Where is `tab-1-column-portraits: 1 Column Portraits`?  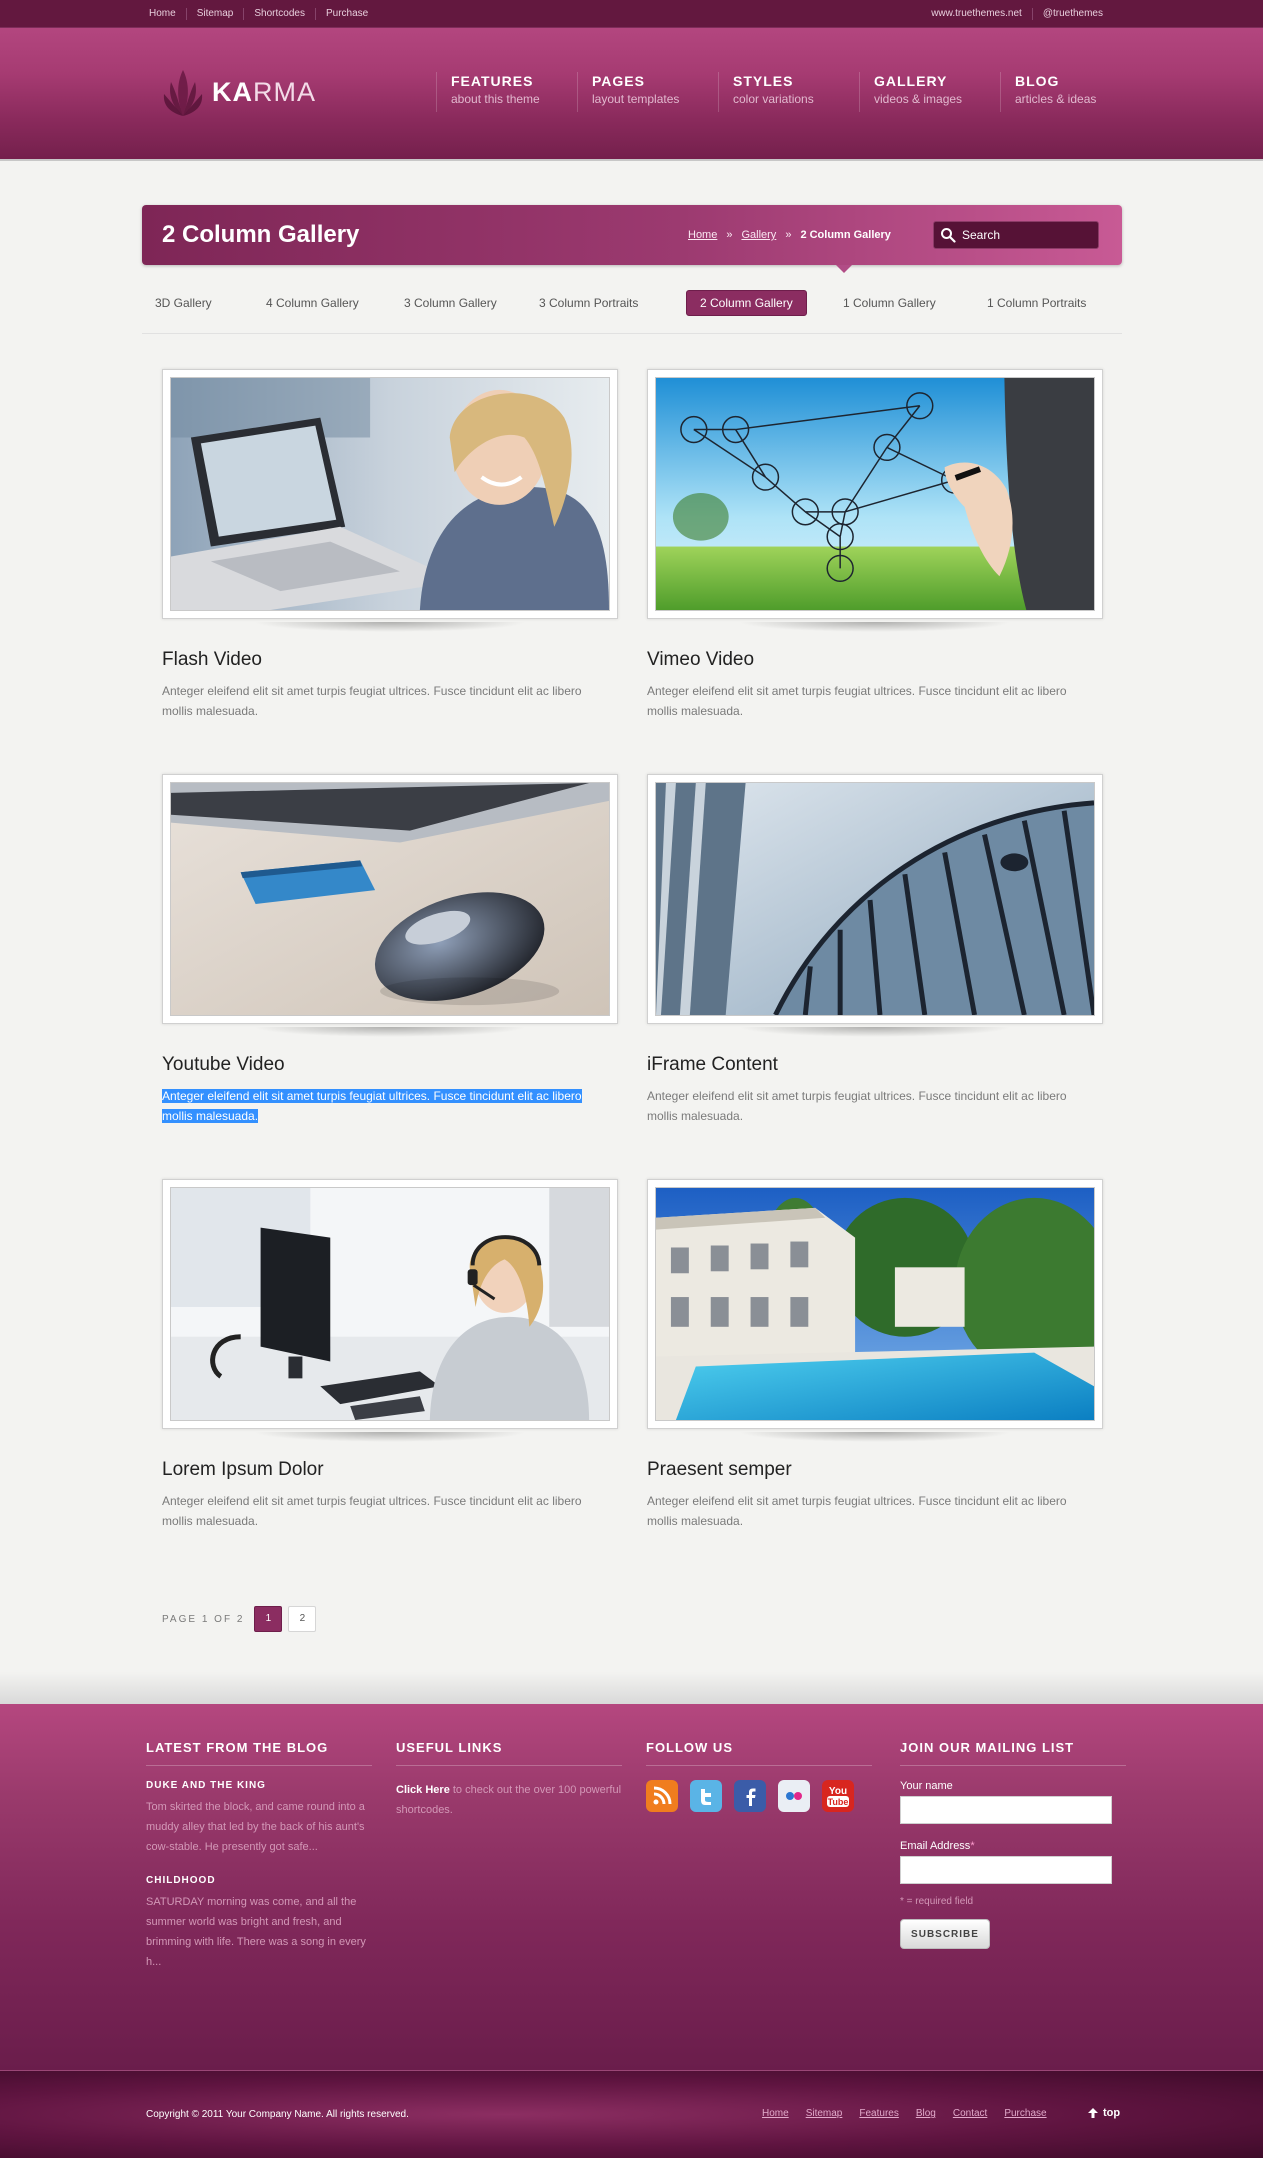 tab-1-column-portraits: 1 Column Portraits is located at coordinates (1036, 303).